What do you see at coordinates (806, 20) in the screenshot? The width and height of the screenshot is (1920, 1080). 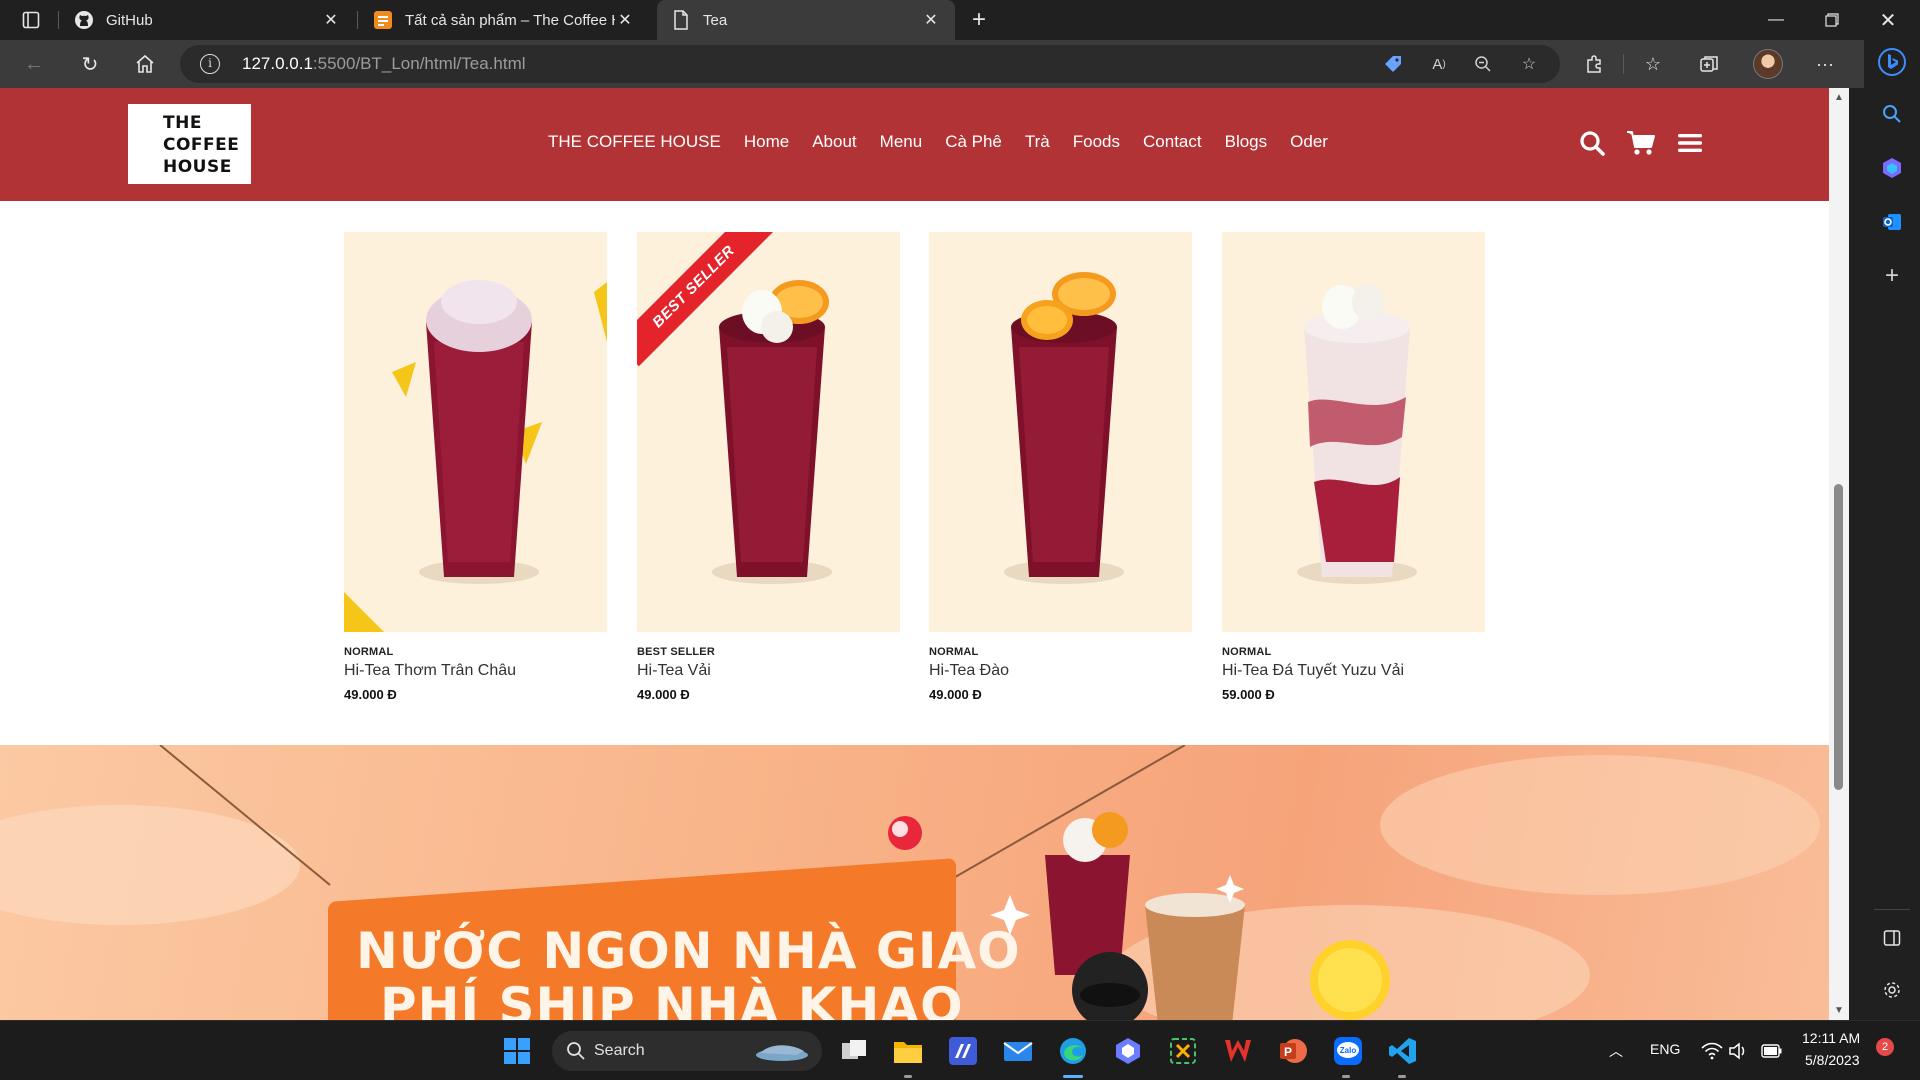 I see `tab-tea: Tea ✕` at bounding box center [806, 20].